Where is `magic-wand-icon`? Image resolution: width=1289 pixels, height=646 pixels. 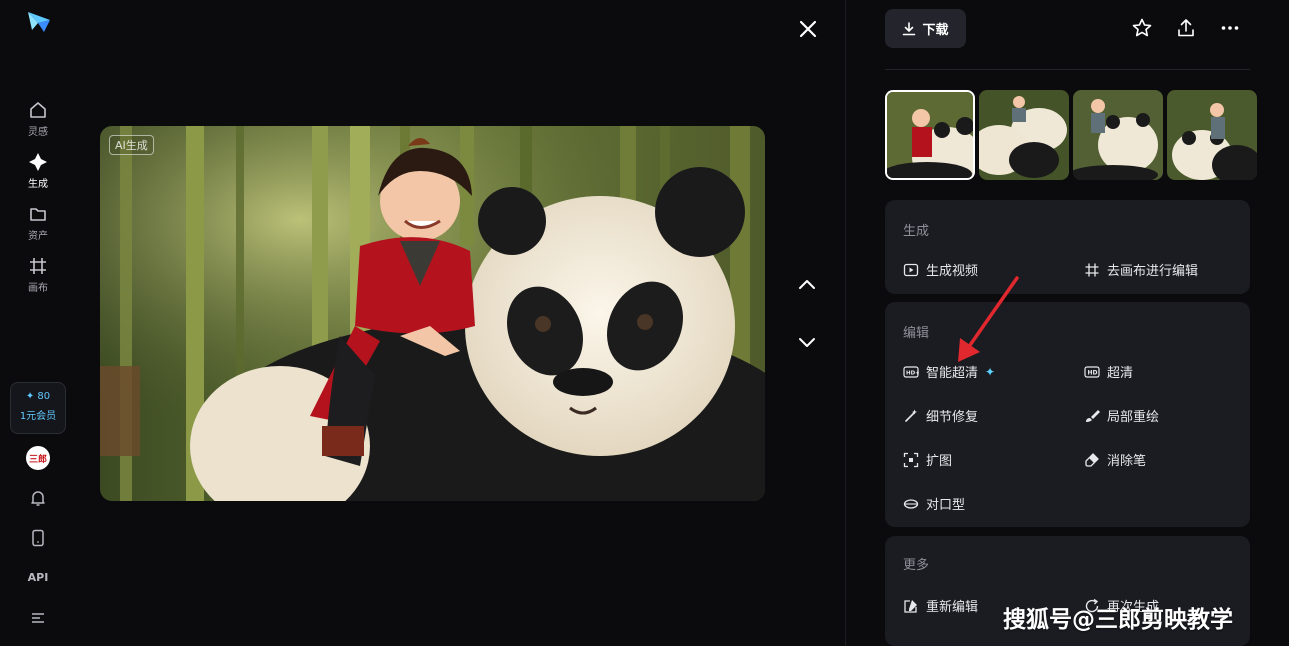
magic-wand-icon is located at coordinates (911, 415).